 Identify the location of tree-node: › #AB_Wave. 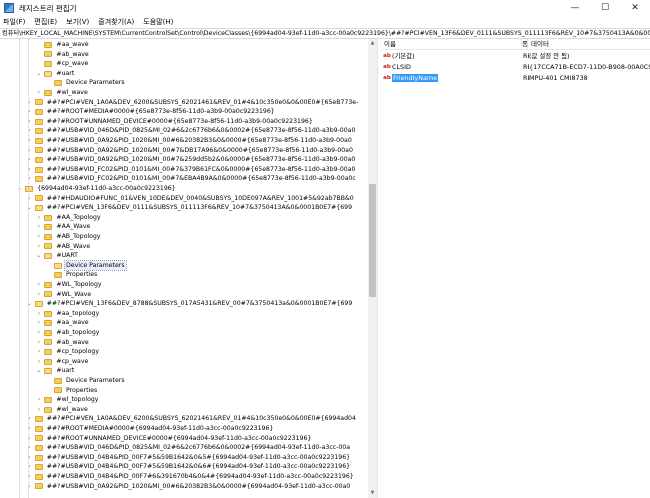
(184, 247).